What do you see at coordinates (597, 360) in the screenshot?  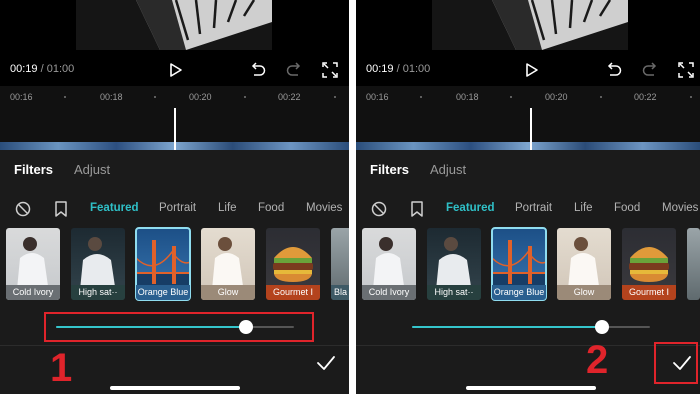 I see `step-number-2: 2` at bounding box center [597, 360].